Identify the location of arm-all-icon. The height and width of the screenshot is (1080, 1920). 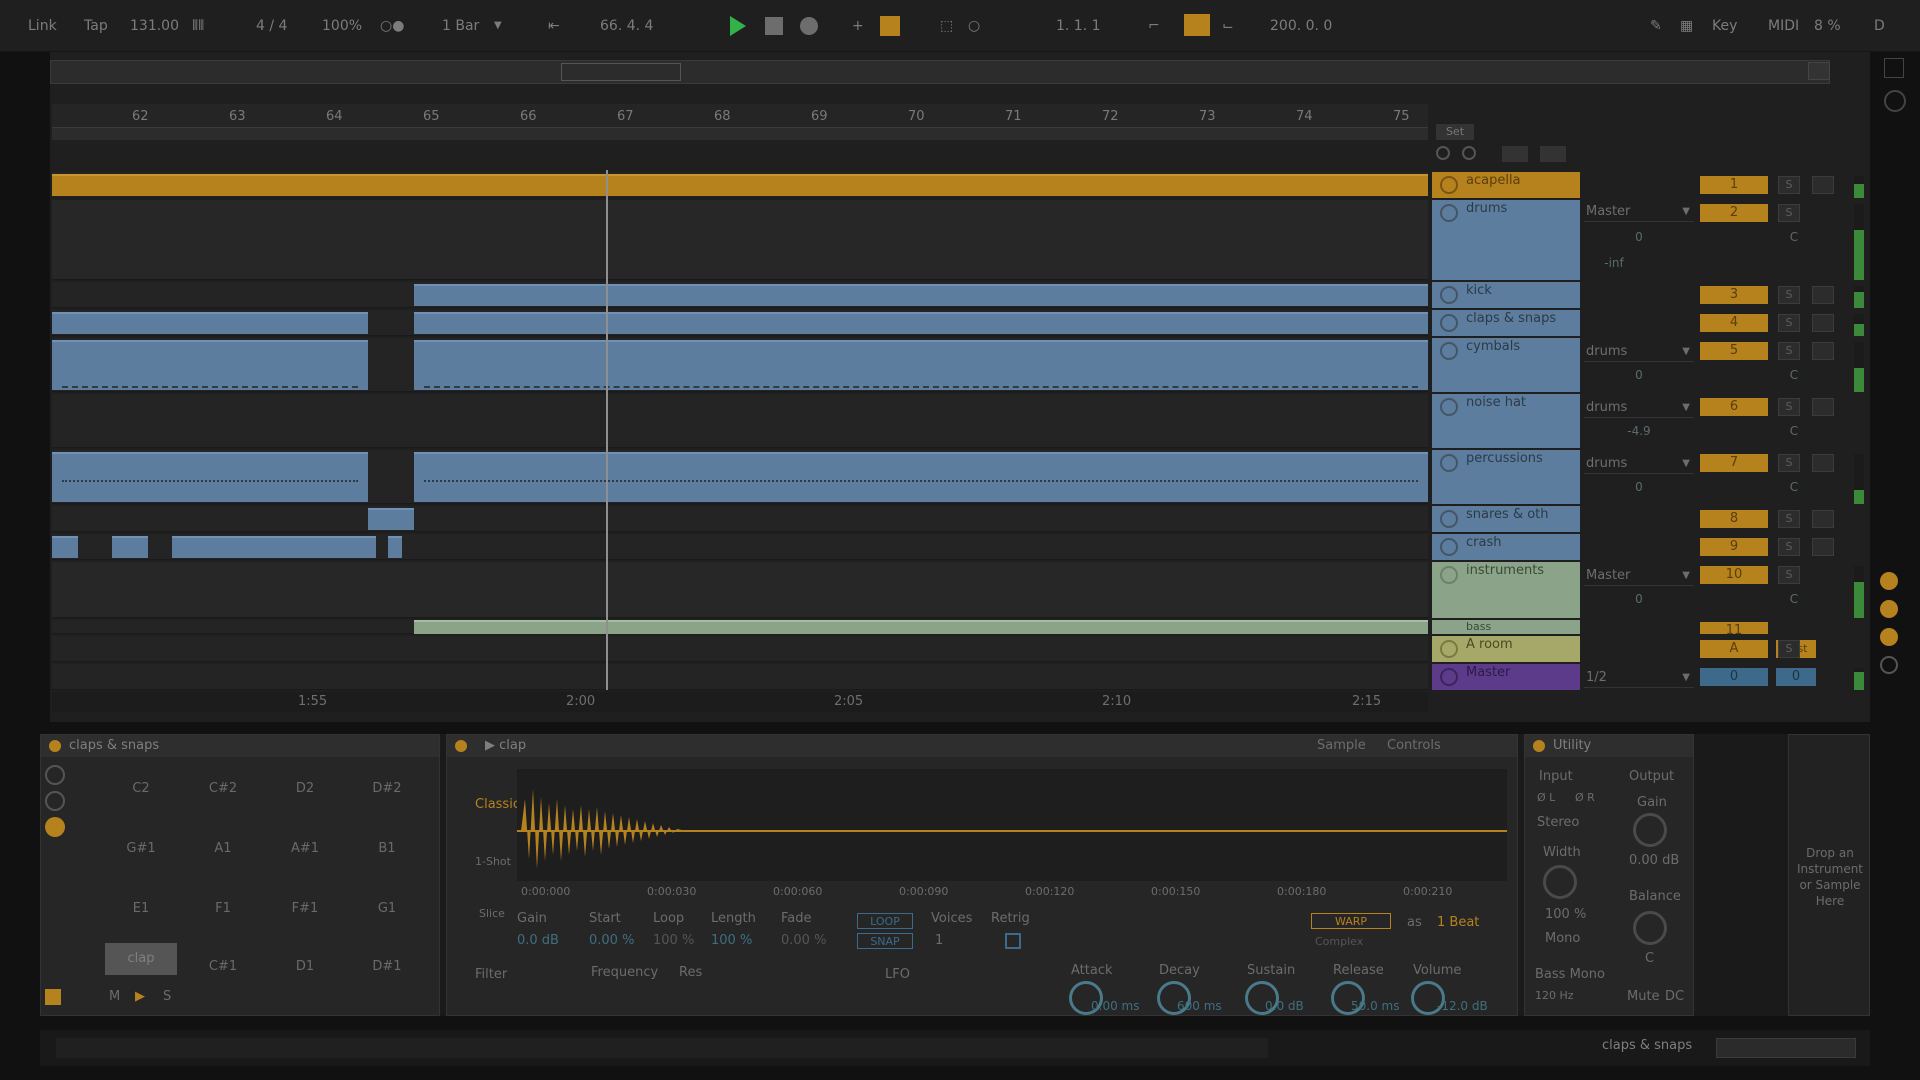
(1443, 153).